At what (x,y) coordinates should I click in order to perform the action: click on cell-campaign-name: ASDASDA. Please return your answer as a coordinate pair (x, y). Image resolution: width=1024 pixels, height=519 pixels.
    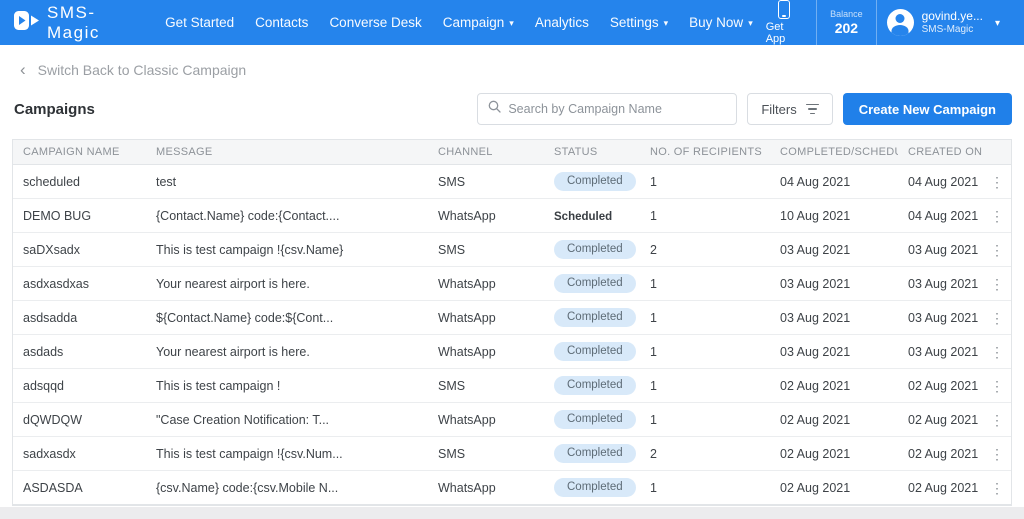
    Looking at the image, I should click on (53, 487).